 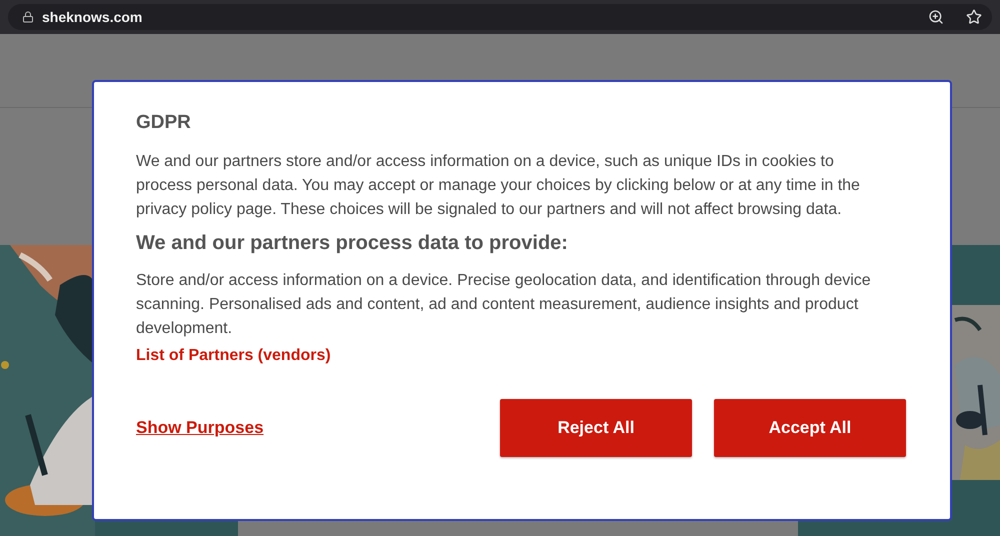 What do you see at coordinates (810, 428) in the screenshot?
I see `accept-all-button: Accept All` at bounding box center [810, 428].